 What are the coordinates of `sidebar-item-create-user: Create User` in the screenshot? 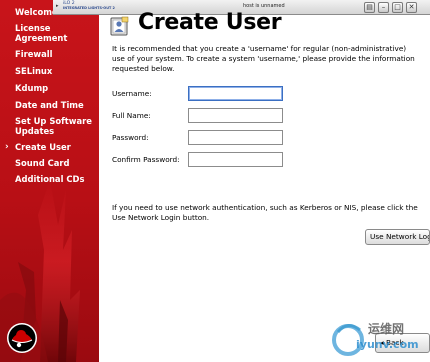 It's located at (49, 147).